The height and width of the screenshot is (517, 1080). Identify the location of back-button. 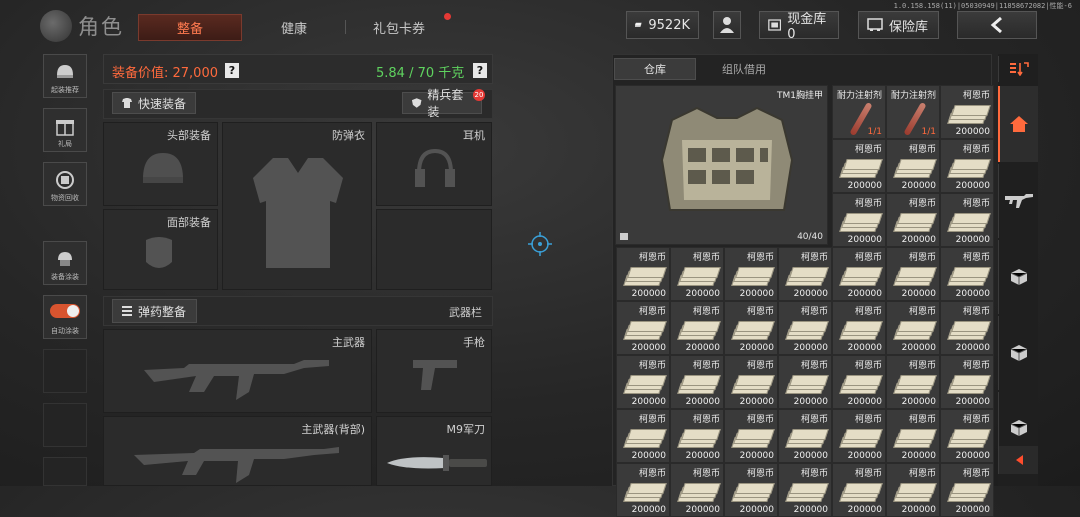
(997, 25).